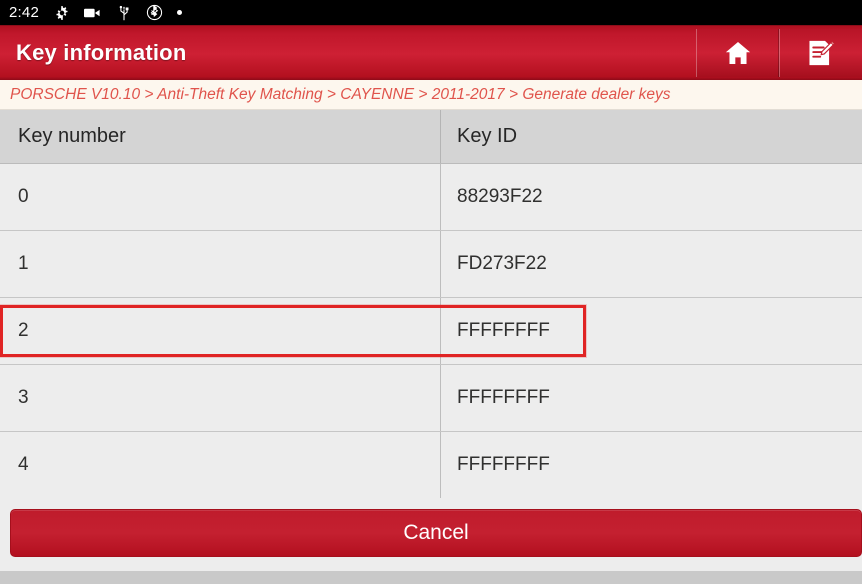  Describe the element at coordinates (220, 264) in the screenshot. I see `cell-key-number: 1` at that location.